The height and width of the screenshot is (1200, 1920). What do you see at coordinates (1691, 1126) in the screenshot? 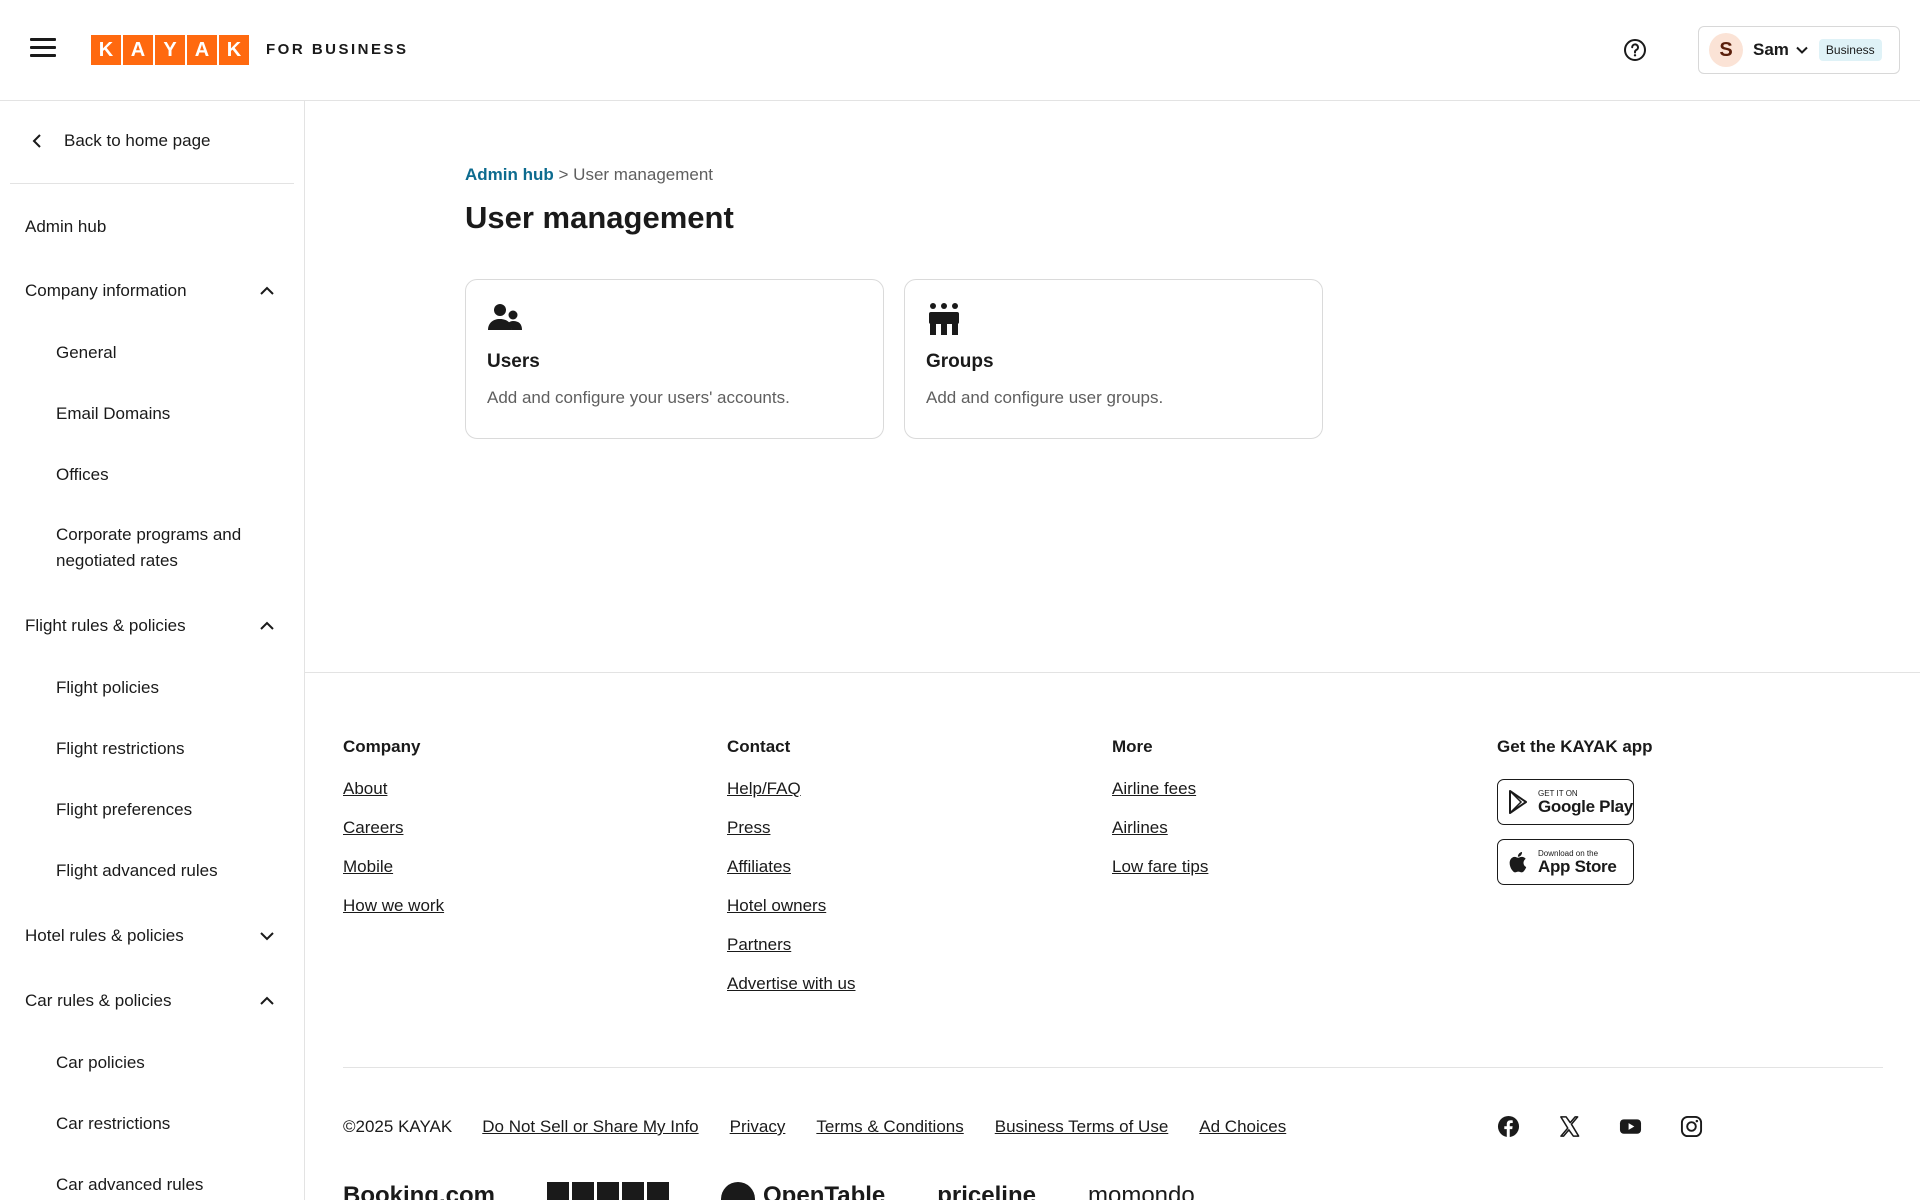
I see `instagram-icon` at bounding box center [1691, 1126].